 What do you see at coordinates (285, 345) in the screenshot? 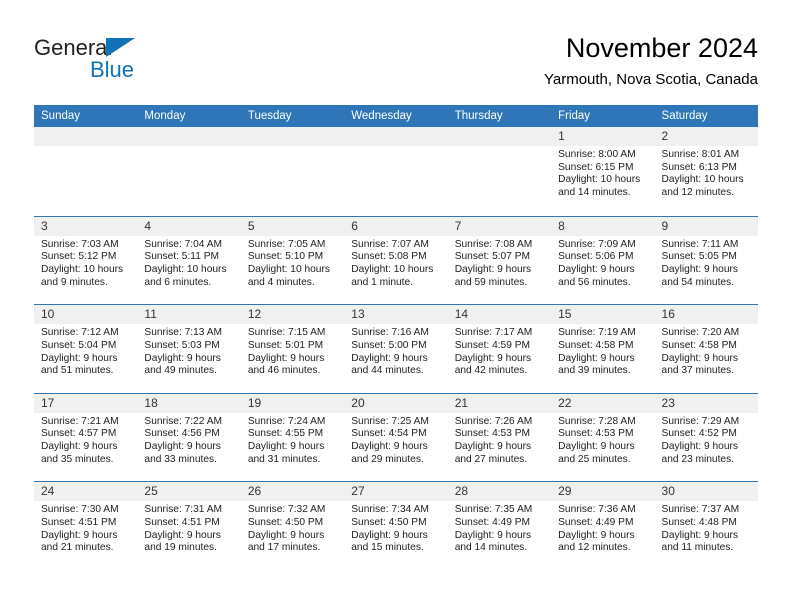
I see `sunset-text: Sunset: 5:01 PM` at bounding box center [285, 345].